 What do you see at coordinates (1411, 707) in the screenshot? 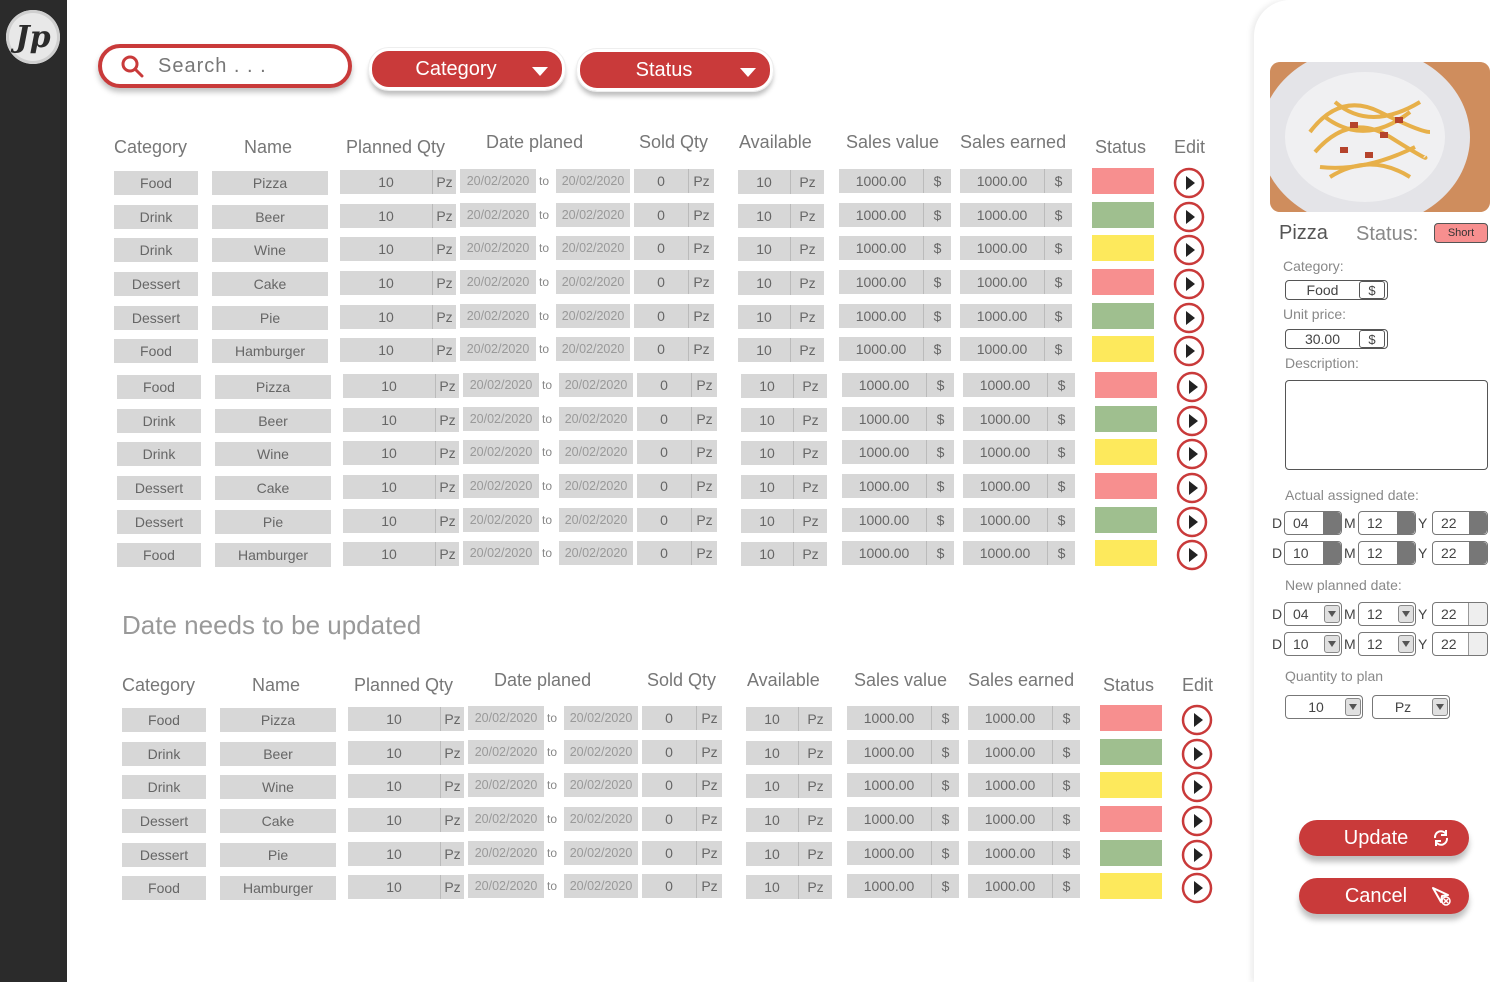
I see `quantity-unit-select: Pz` at bounding box center [1411, 707].